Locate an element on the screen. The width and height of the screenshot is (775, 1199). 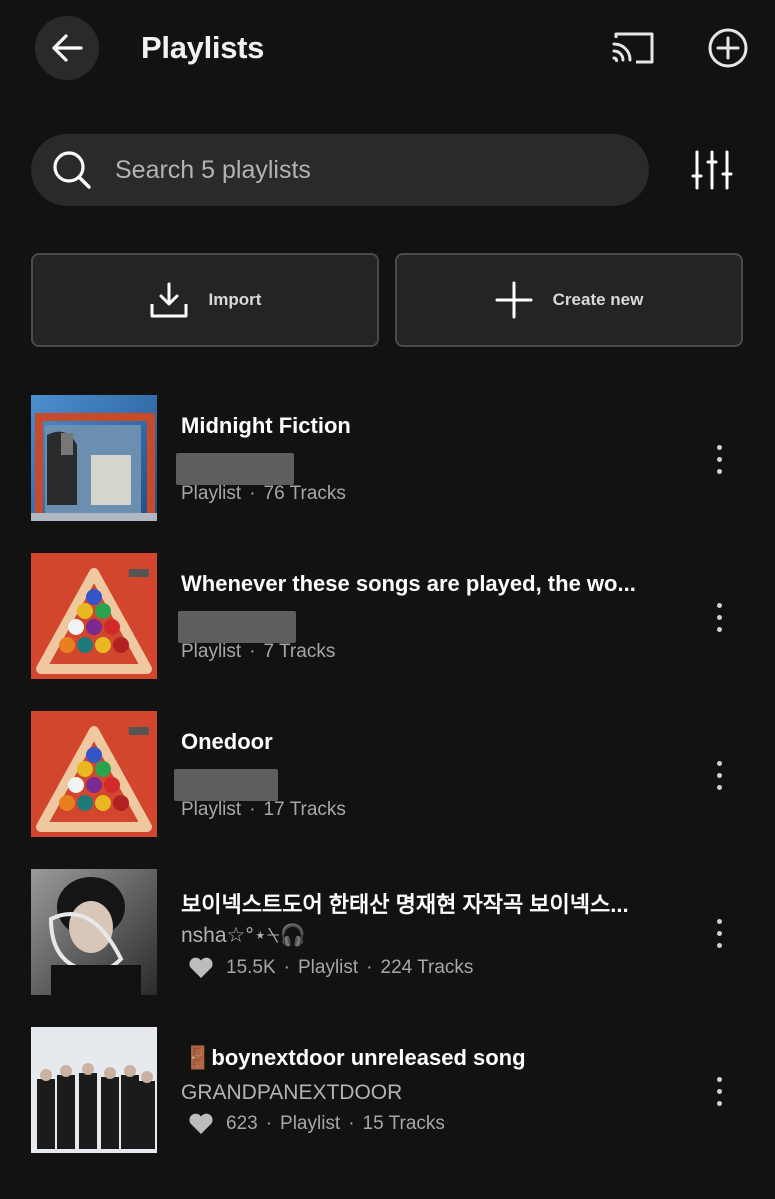
back-button is located at coordinates (67, 48).